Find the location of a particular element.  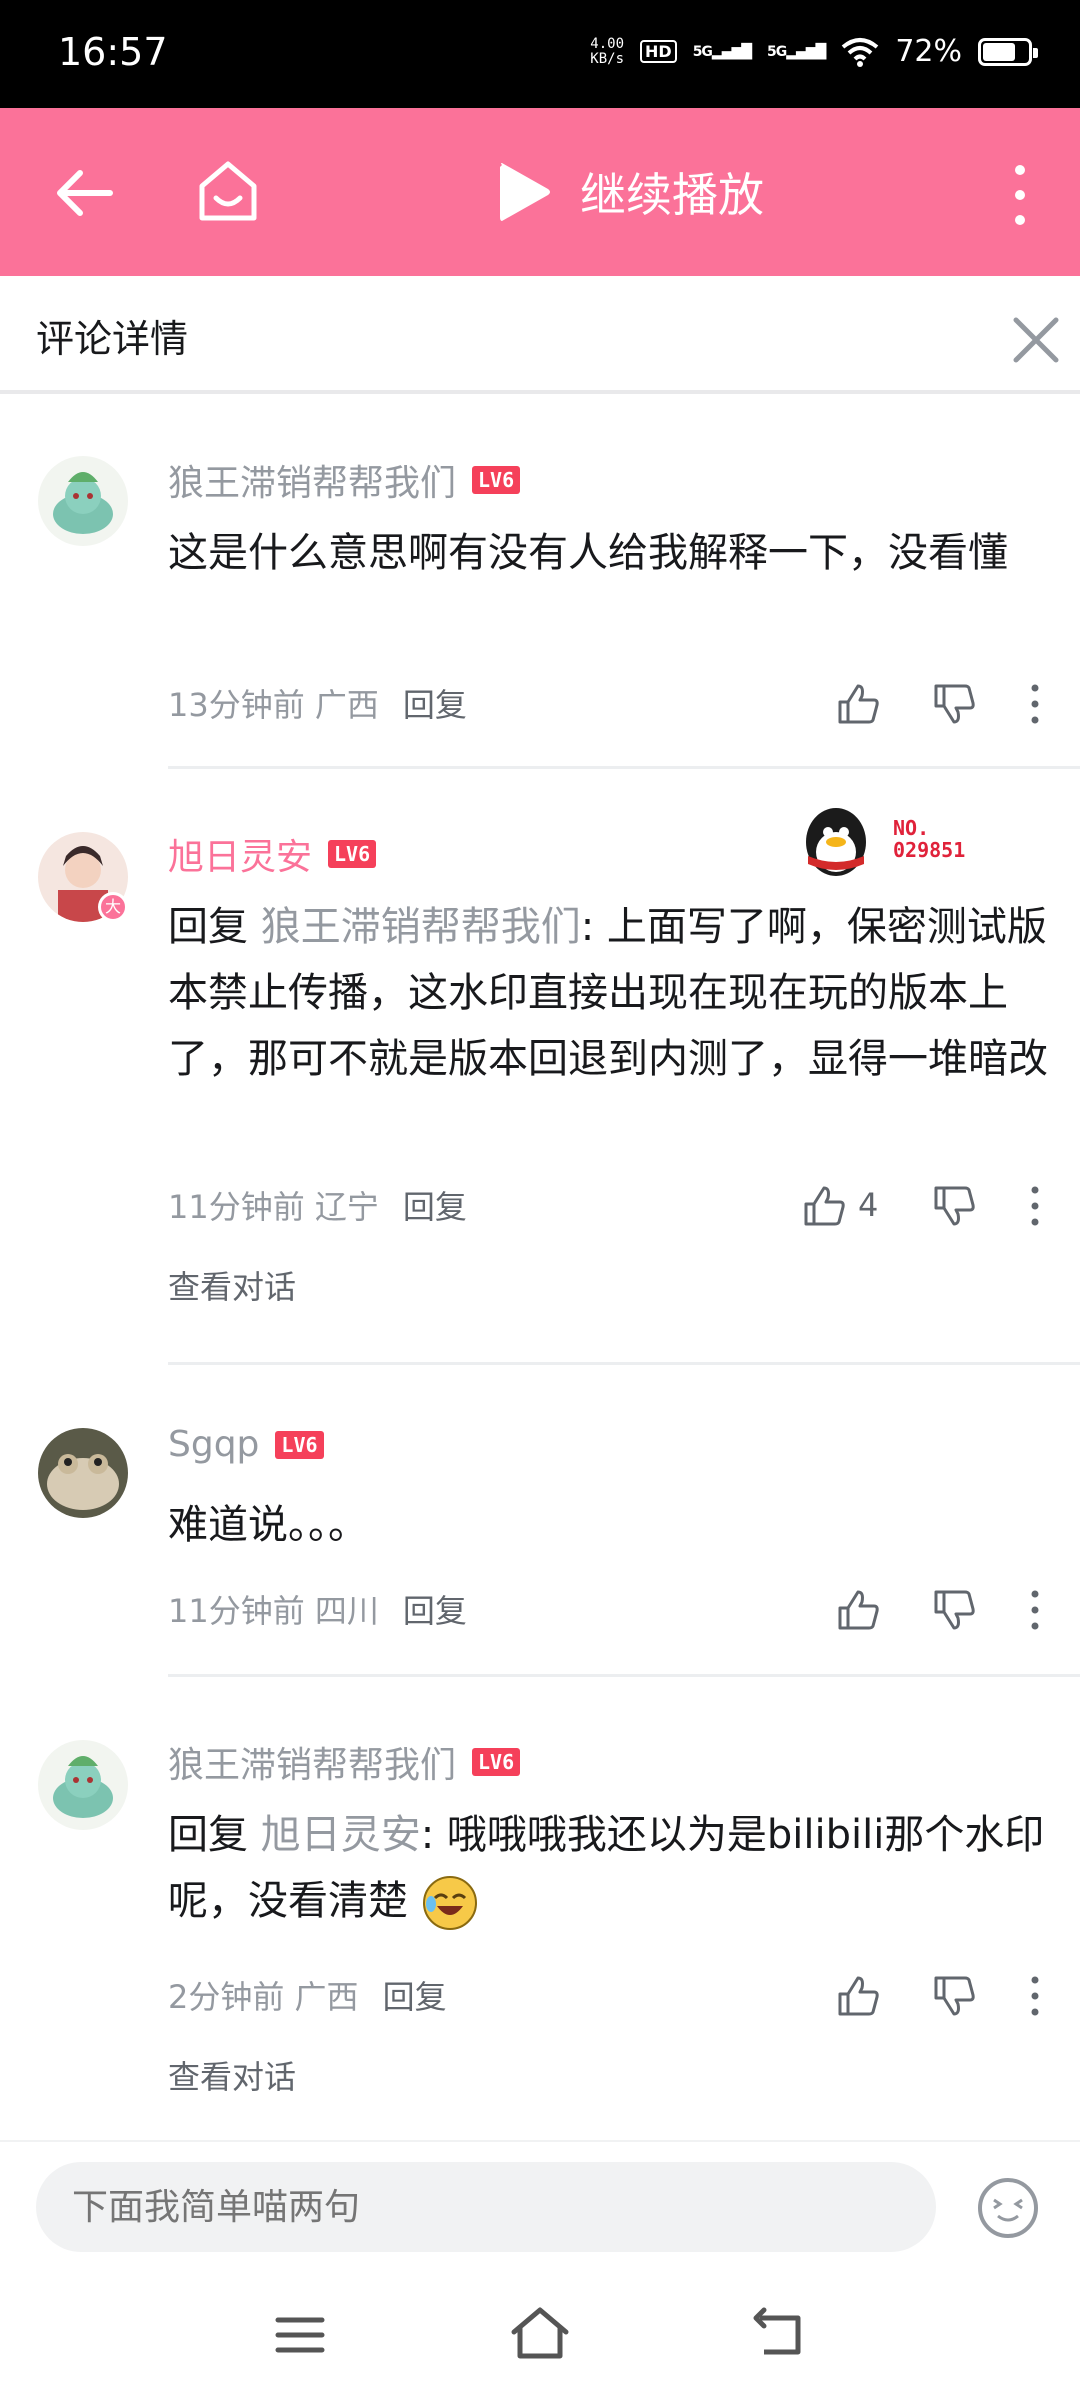

emoji-icon is located at coordinates (1008, 2208).